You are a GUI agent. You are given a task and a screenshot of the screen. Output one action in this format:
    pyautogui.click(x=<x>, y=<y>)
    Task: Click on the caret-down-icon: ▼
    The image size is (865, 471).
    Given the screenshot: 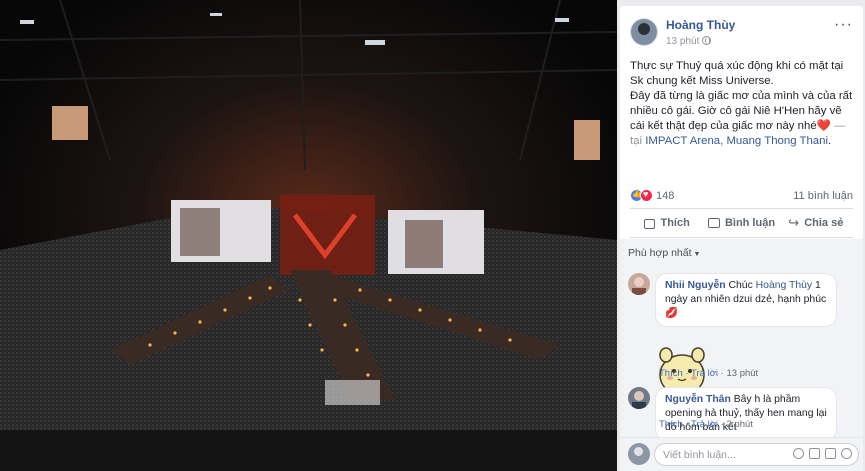 What is the action you would take?
    pyautogui.click(x=697, y=254)
    